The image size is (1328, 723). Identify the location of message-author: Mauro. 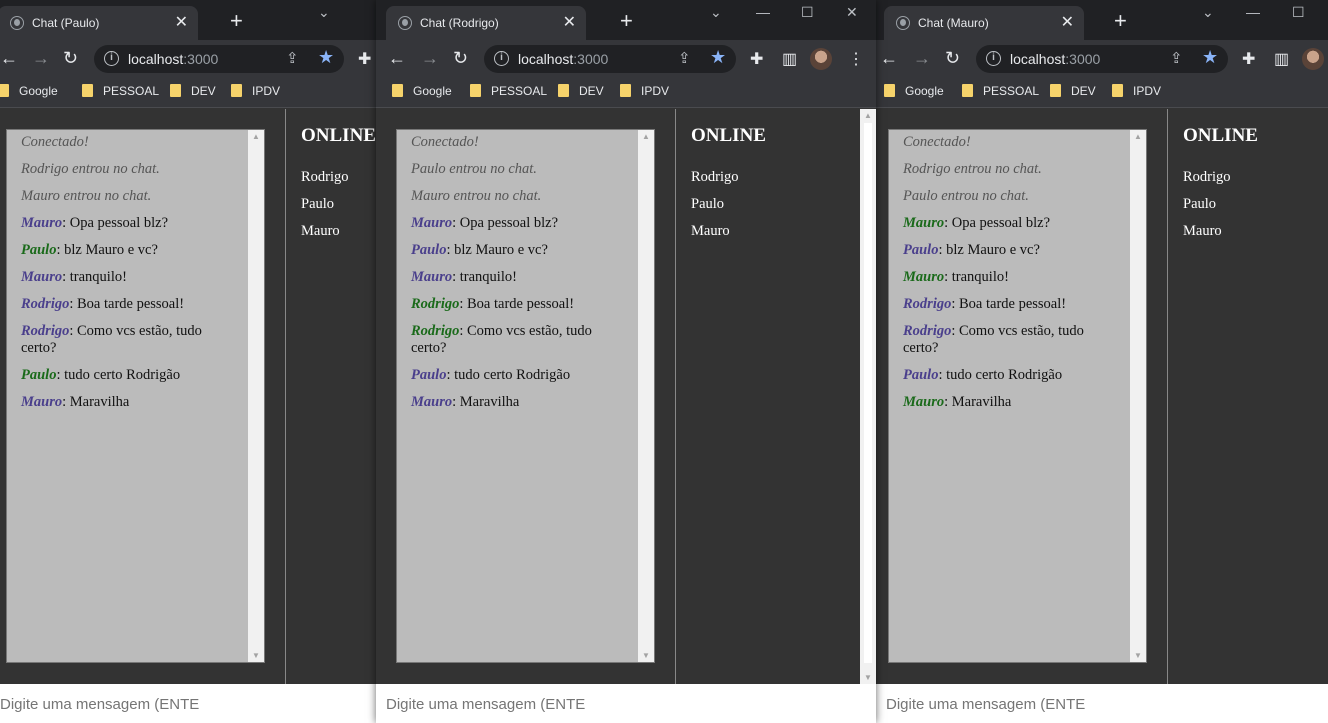
(42, 223).